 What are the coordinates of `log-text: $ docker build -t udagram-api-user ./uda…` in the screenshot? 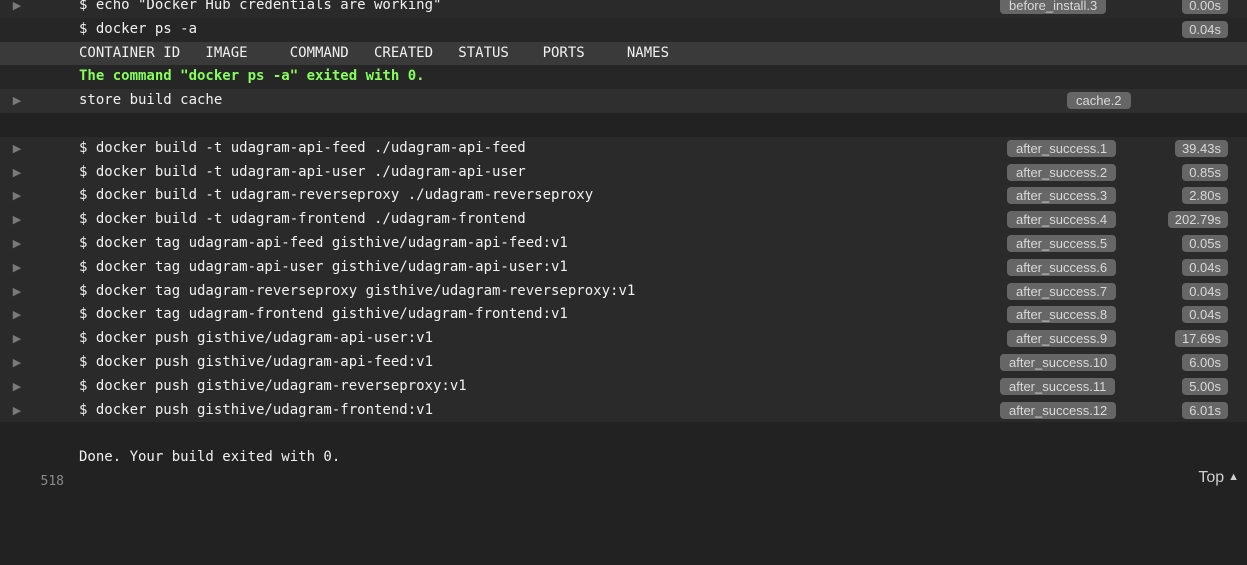 It's located at (302, 171).